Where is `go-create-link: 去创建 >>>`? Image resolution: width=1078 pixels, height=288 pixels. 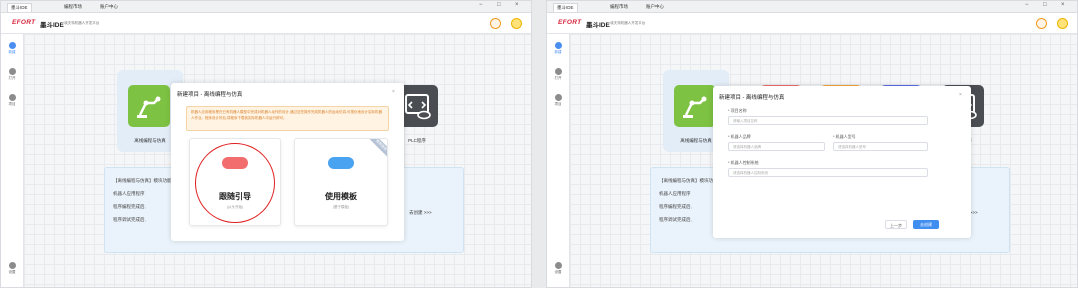
go-create-link: 去创建 >>> is located at coordinates (420, 213).